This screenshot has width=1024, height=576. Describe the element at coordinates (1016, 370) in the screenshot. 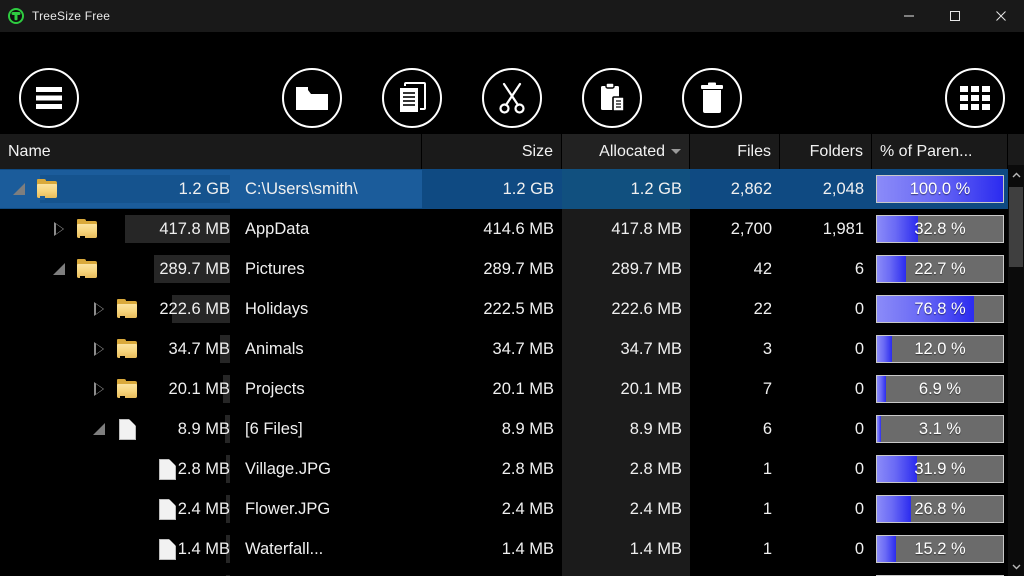

I see `vertical-scrollbar` at that location.